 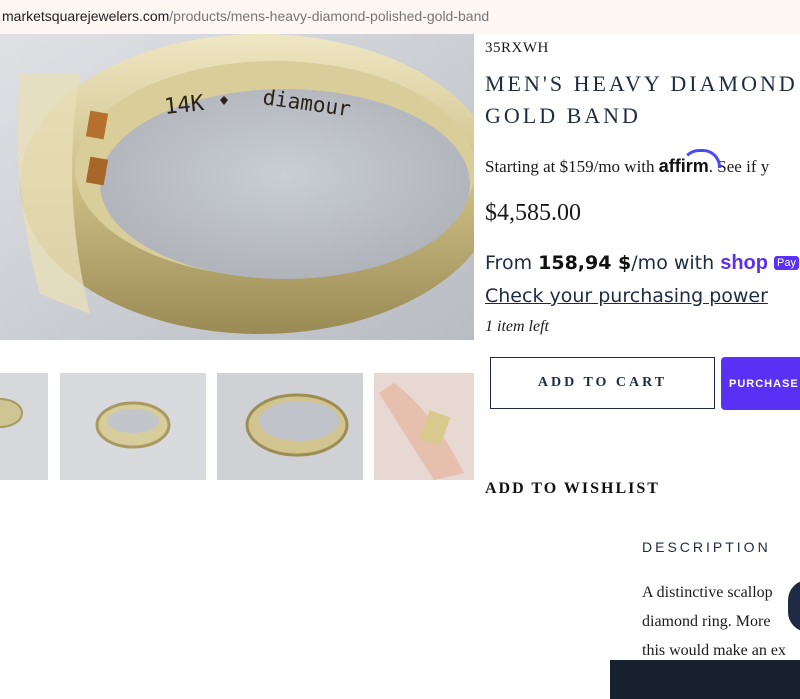 What do you see at coordinates (705, 679) in the screenshot?
I see `footer-bar` at bounding box center [705, 679].